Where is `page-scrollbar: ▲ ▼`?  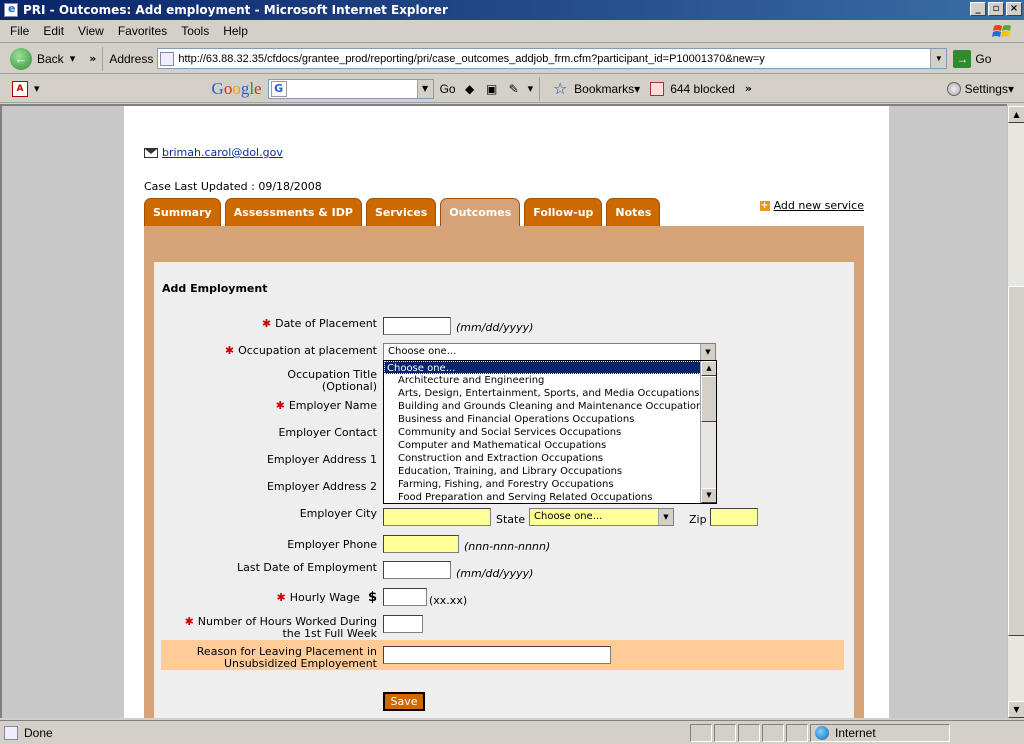 page-scrollbar: ▲ ▼ is located at coordinates (1015, 412).